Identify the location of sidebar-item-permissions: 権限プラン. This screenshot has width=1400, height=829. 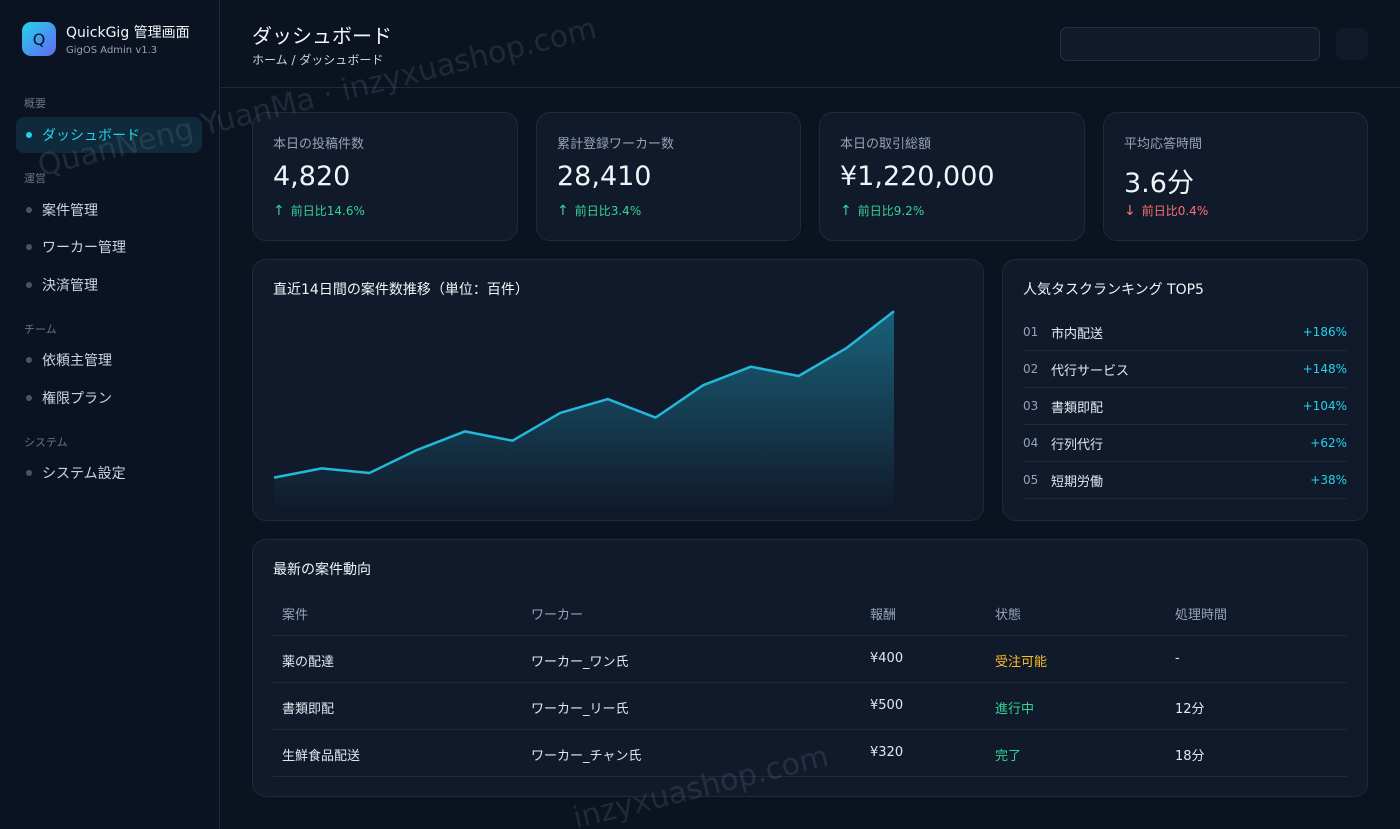
(109, 398).